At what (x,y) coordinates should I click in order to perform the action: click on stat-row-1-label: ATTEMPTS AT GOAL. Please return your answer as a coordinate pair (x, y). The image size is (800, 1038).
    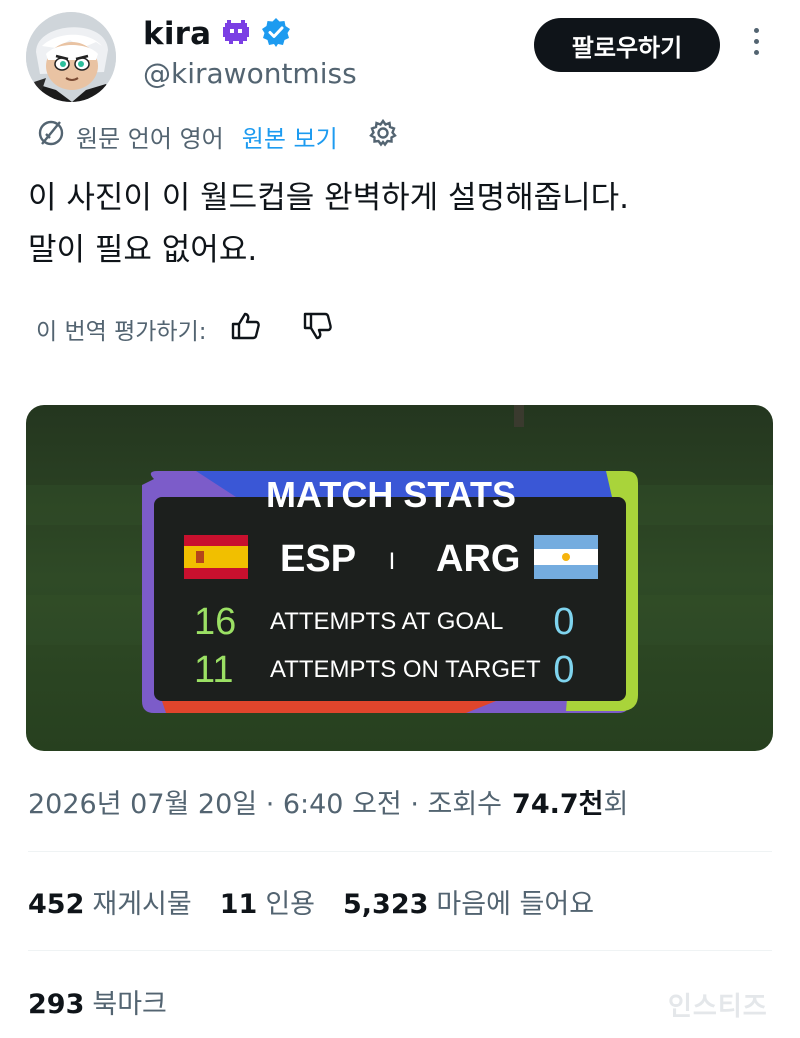
    Looking at the image, I should click on (386, 621).